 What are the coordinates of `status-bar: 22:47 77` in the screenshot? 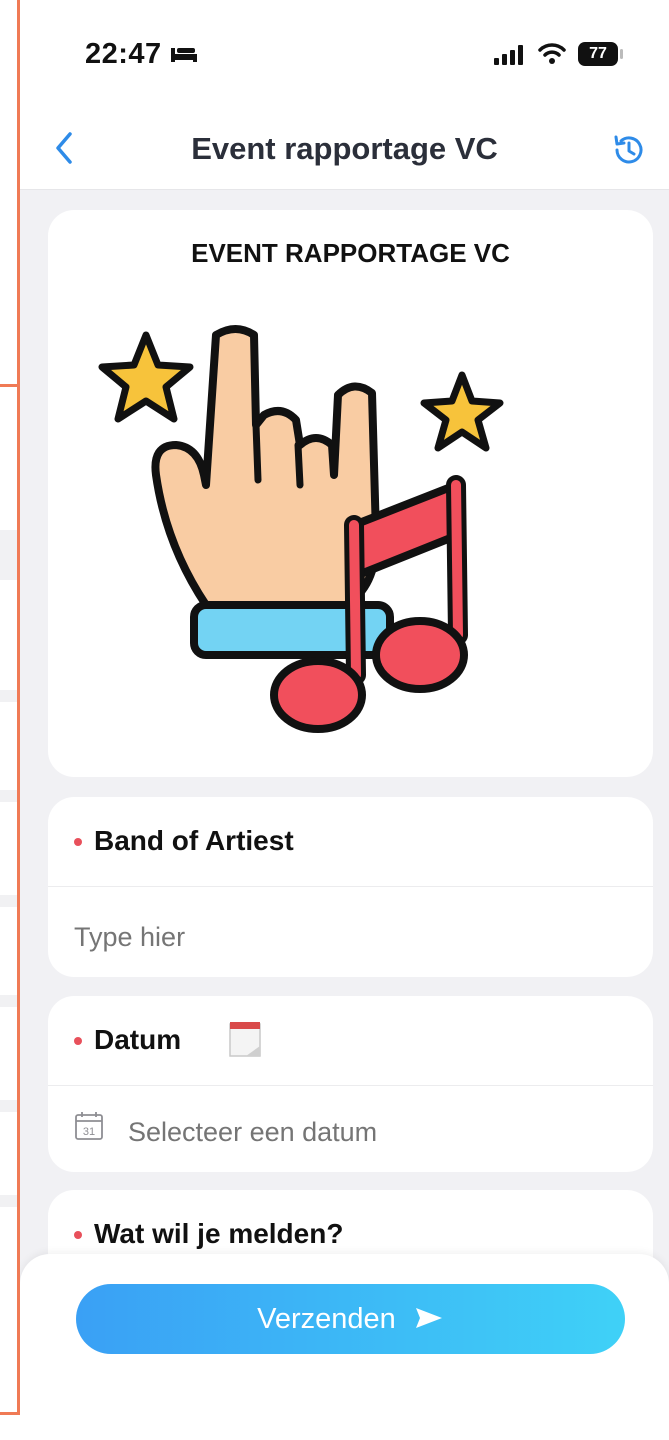 It's located at (344, 50).